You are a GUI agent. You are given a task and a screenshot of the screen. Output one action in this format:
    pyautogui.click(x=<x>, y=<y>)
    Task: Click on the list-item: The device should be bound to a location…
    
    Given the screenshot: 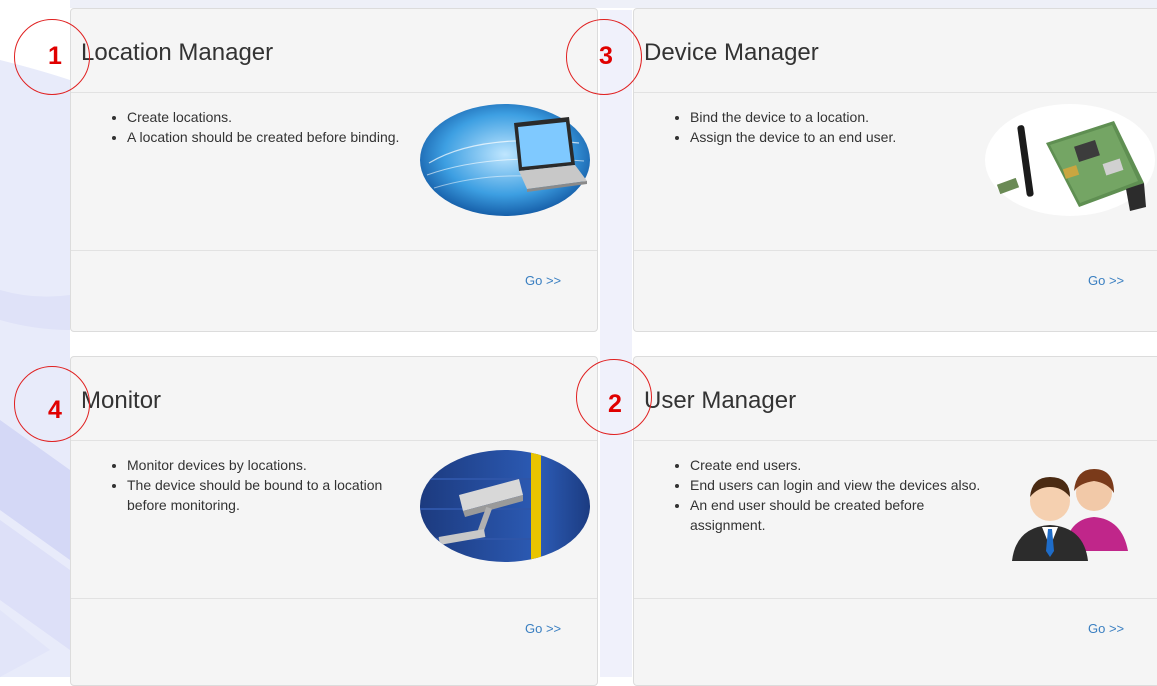 What is the action you would take?
    pyautogui.click(x=272, y=495)
    